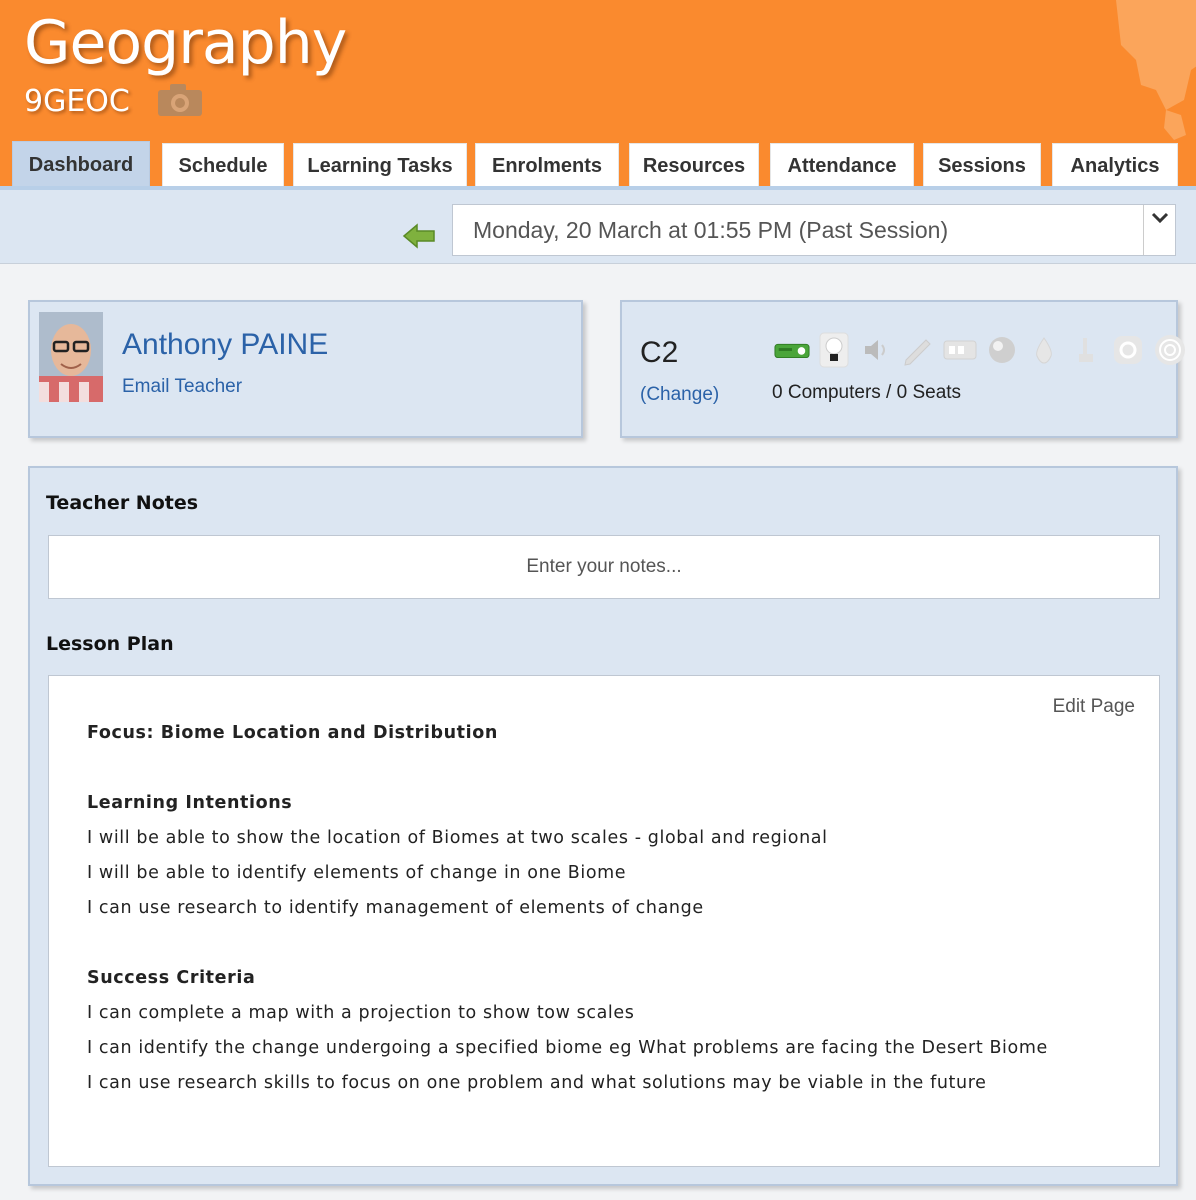 This screenshot has width=1196, height=1200. What do you see at coordinates (1159, 230) in the screenshot?
I see `chevron-down-icon` at bounding box center [1159, 230].